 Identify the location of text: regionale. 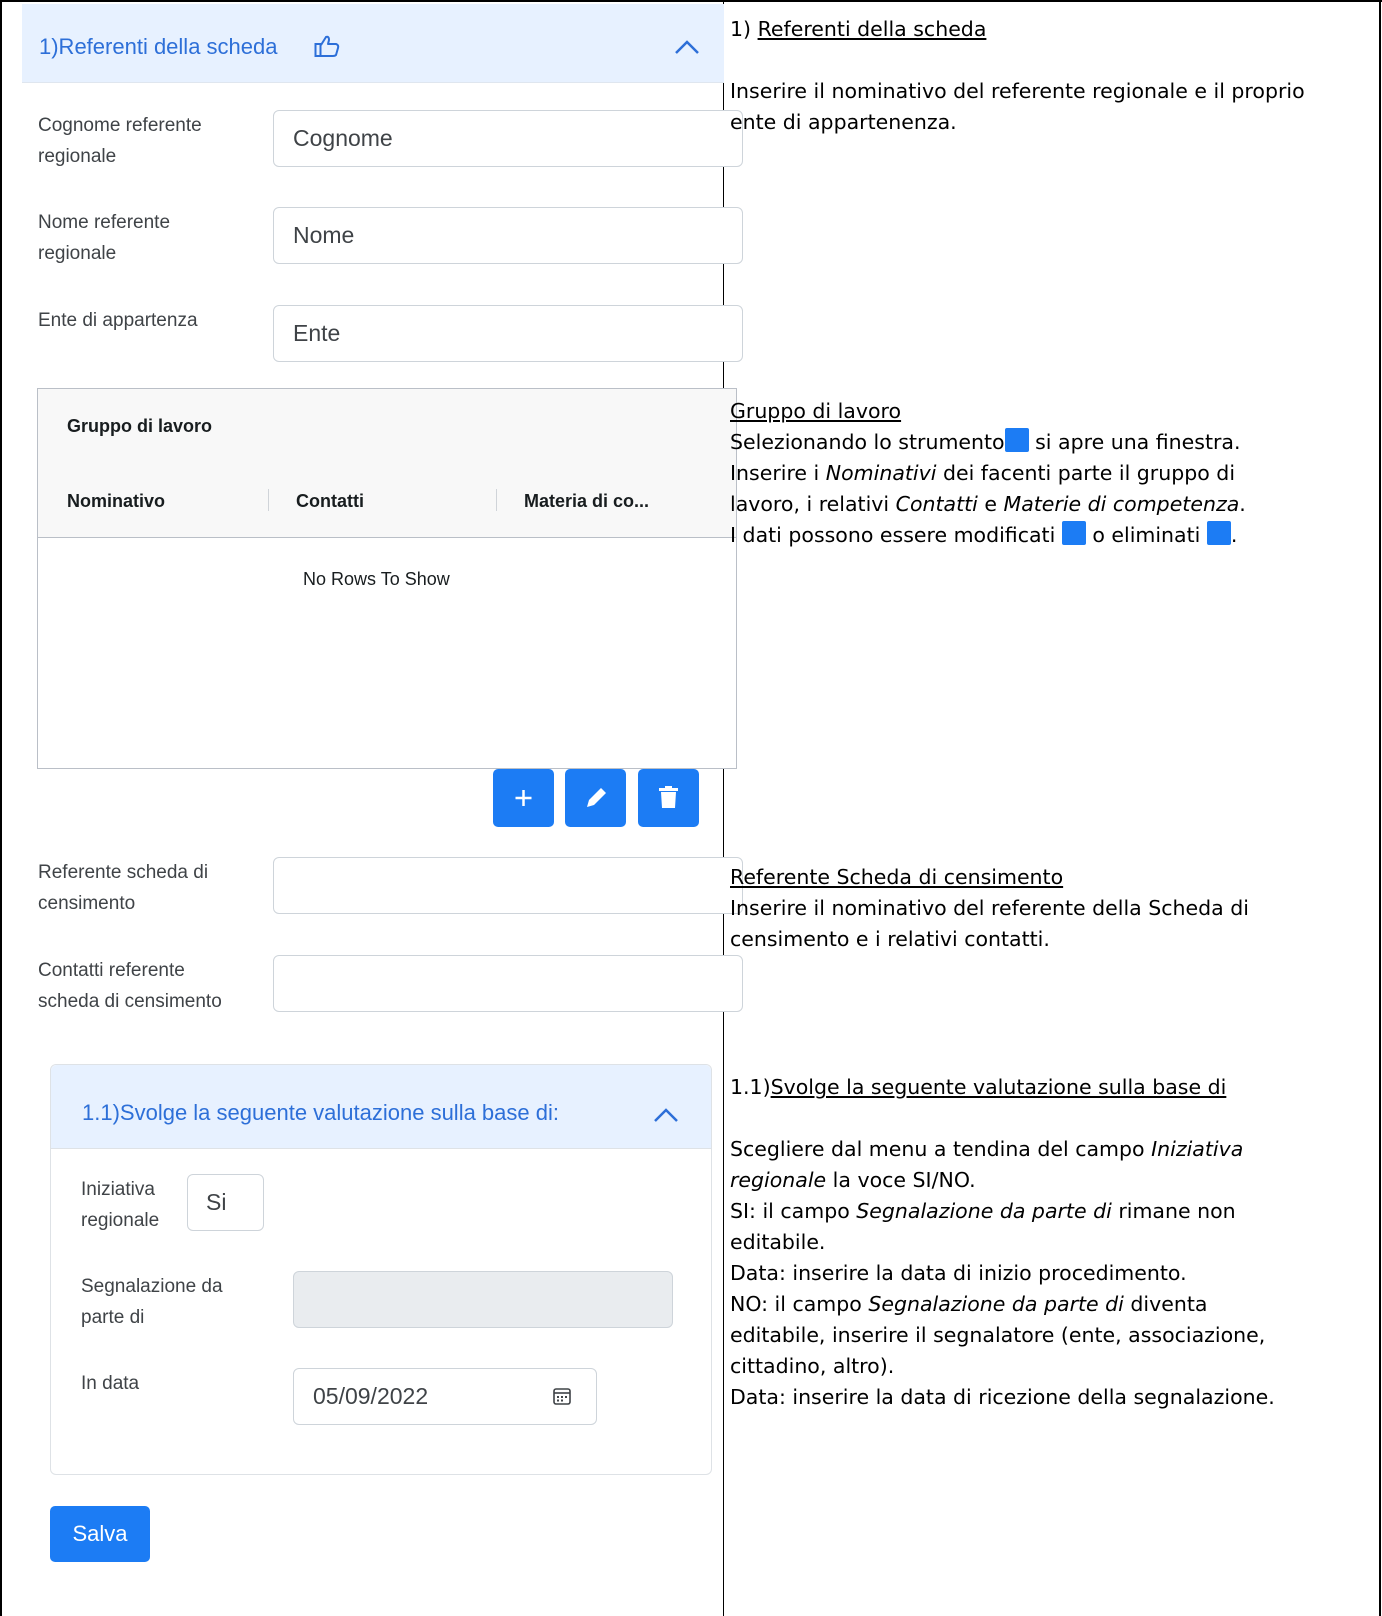
(778, 1180).